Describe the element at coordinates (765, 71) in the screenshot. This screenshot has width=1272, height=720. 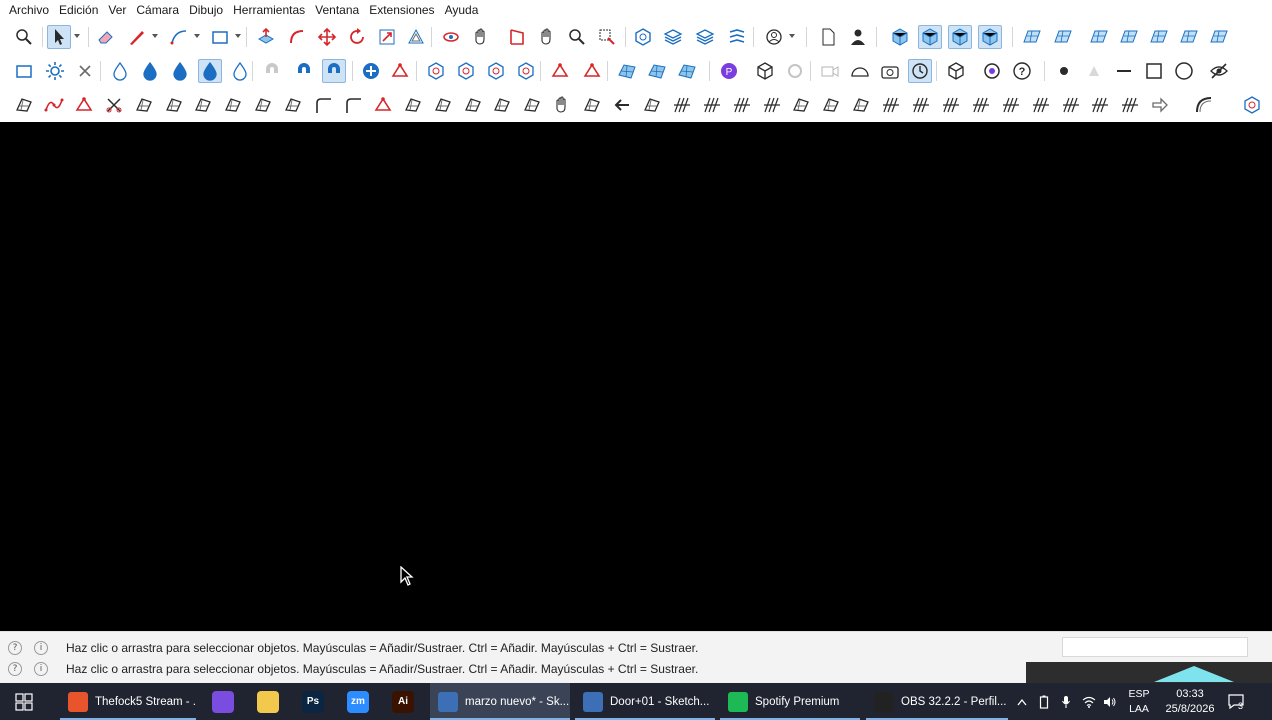
I see `box-icon` at that location.